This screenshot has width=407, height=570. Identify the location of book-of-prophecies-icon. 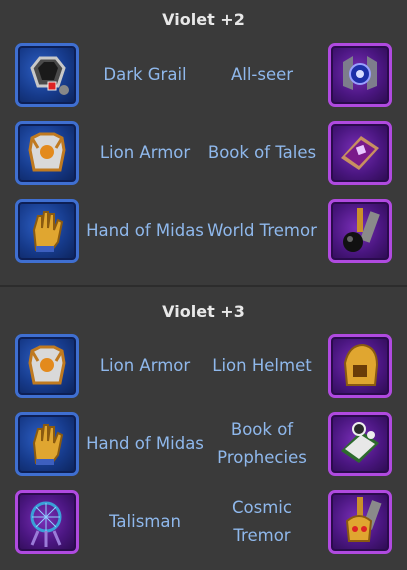
(360, 444).